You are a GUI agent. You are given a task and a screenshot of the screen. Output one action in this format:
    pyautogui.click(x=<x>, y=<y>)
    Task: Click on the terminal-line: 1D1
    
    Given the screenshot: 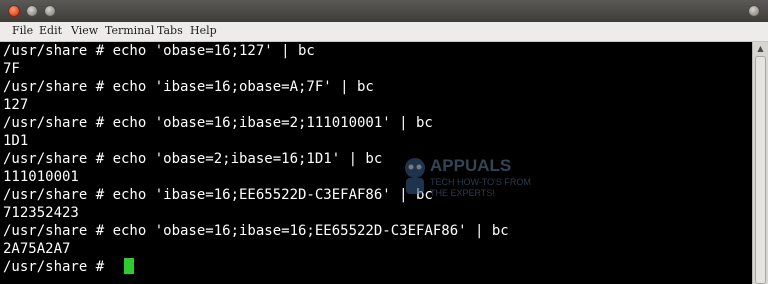 What is the action you would take?
    pyautogui.click(x=16, y=141)
    